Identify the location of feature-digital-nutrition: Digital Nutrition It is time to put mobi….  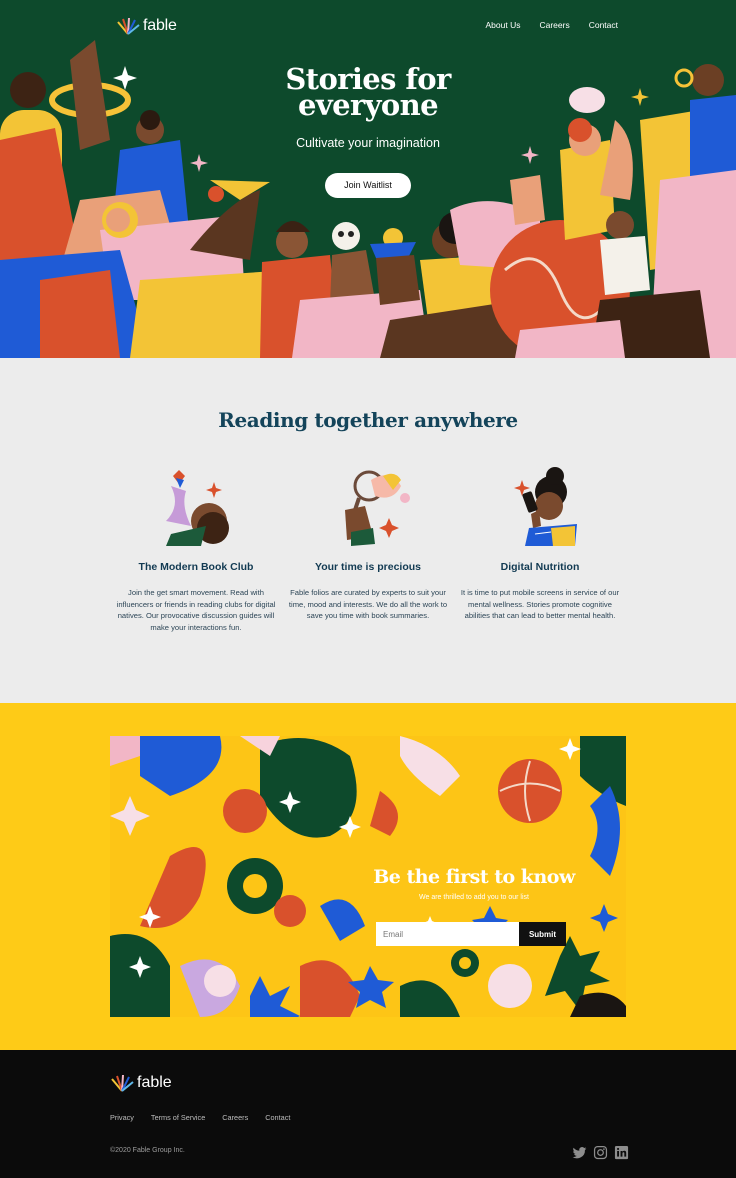
(540, 544).